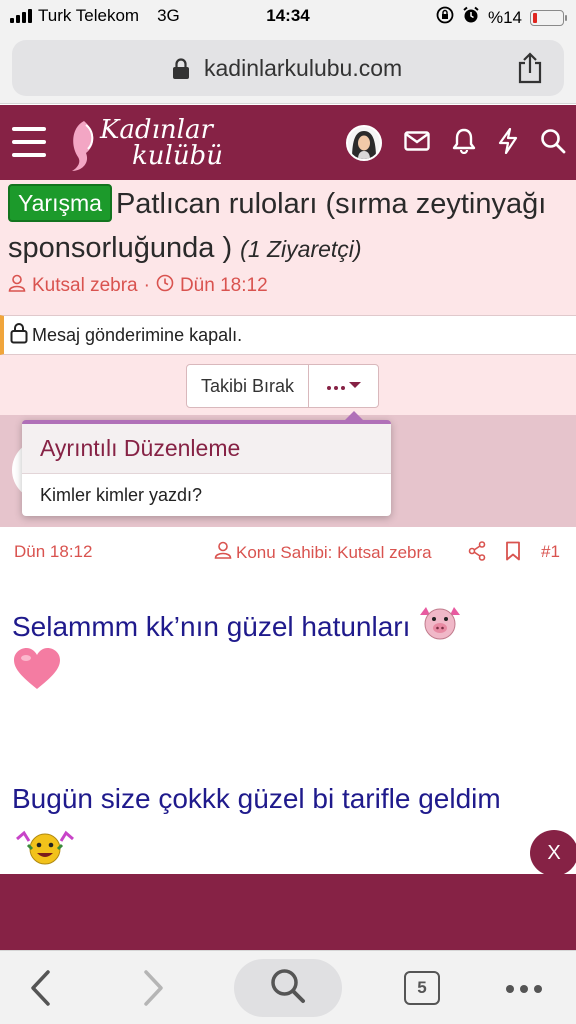 This screenshot has height=1024, width=576. What do you see at coordinates (60, 203) in the screenshot?
I see `thread-prefix-badge: Yarışma` at bounding box center [60, 203].